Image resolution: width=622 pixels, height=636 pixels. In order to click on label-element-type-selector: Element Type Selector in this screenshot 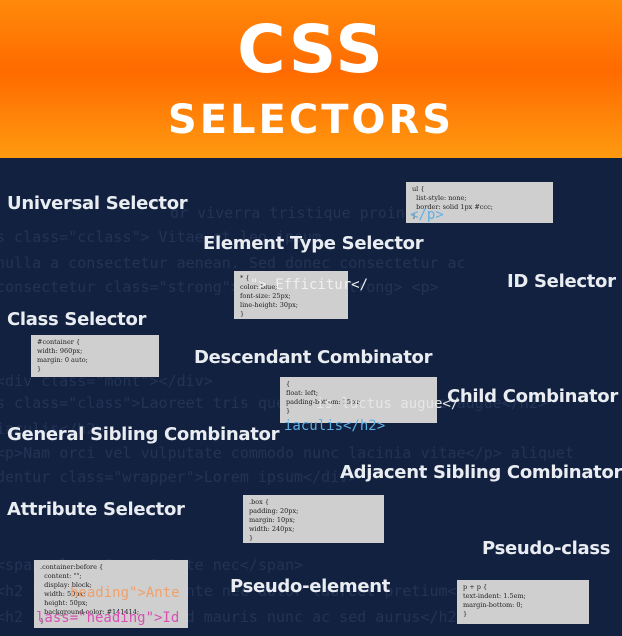, I will do `click(313, 243)`.